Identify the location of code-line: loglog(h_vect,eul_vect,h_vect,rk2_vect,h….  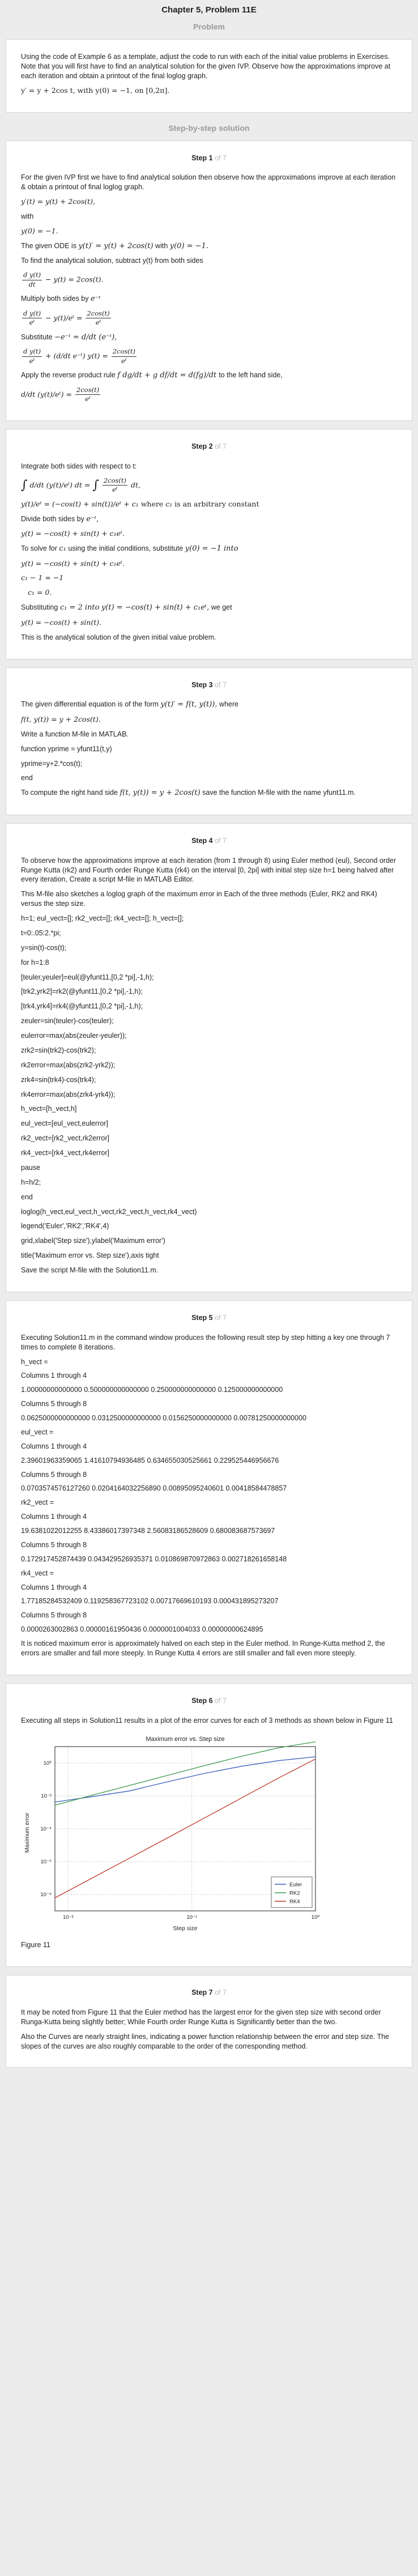
(109, 1211).